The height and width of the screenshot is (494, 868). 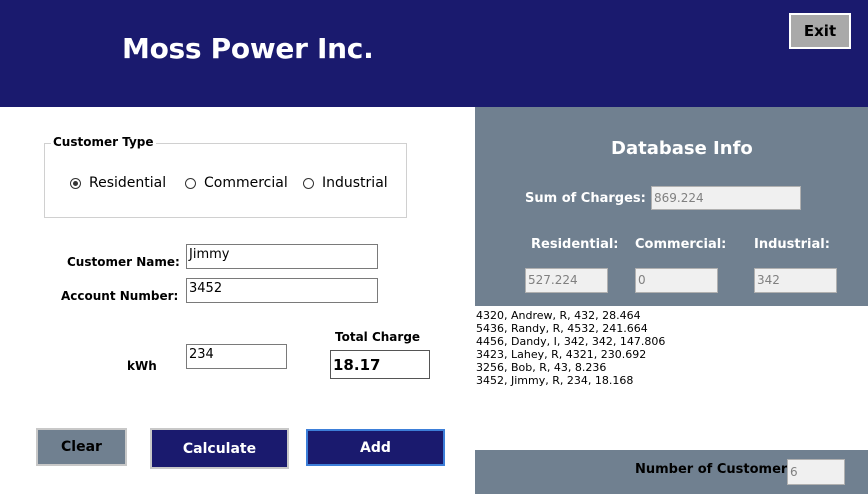 I want to click on exit-button: Exit, so click(x=820, y=31).